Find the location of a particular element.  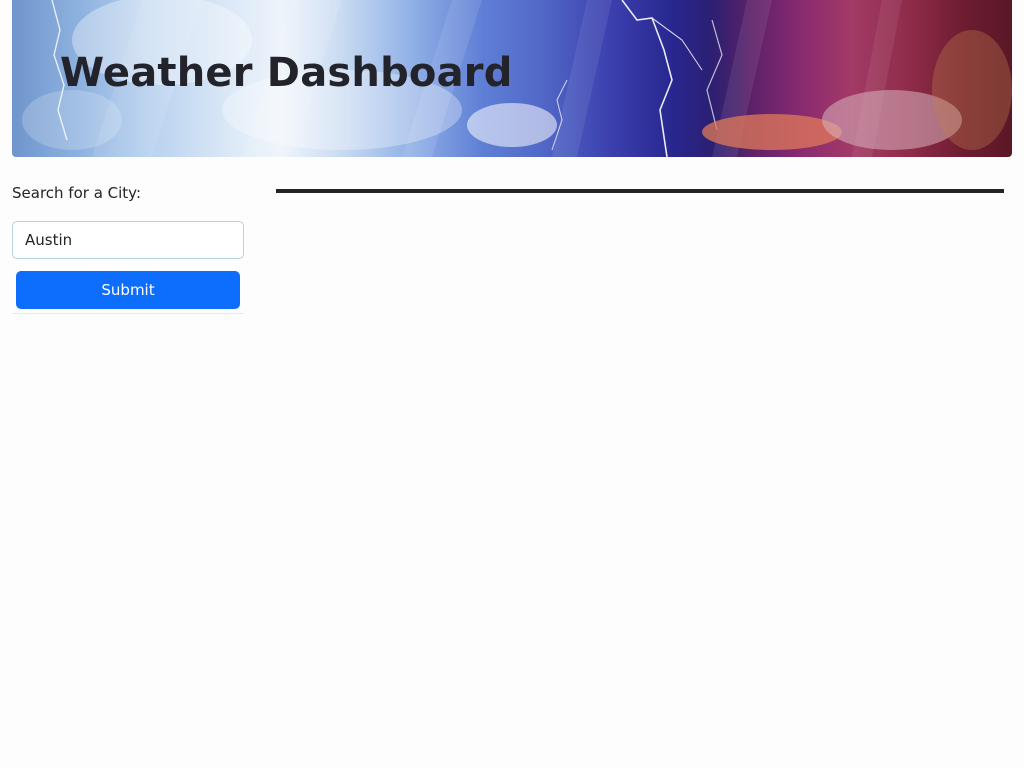

city-search-input is located at coordinates (128, 240).